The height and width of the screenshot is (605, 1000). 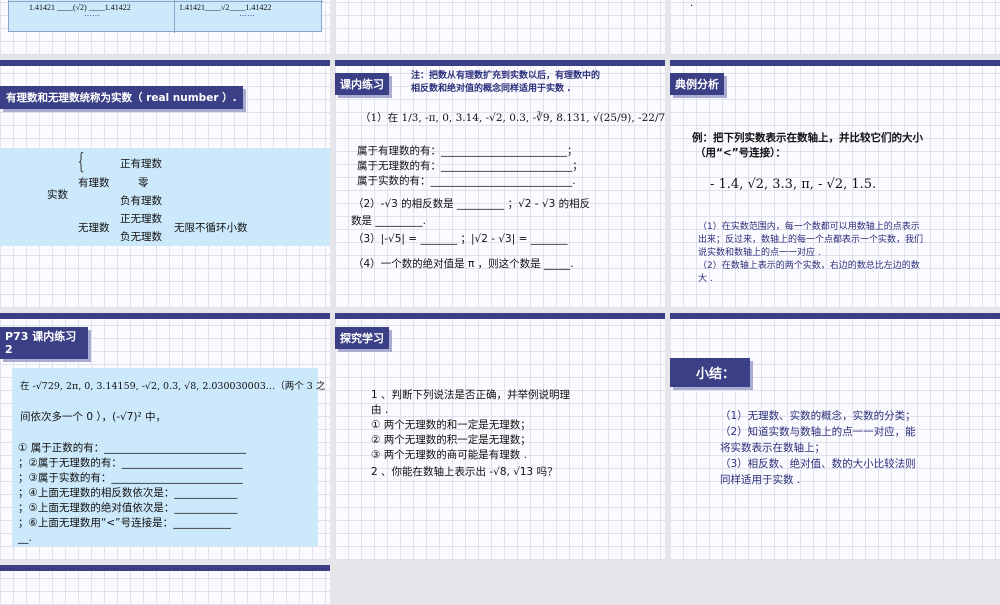 I want to click on summary-text: 同样适用于实数 ., so click(x=760, y=480).